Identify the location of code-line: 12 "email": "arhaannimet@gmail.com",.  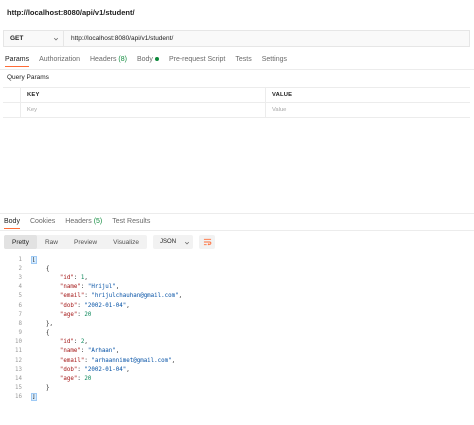
(95, 360).